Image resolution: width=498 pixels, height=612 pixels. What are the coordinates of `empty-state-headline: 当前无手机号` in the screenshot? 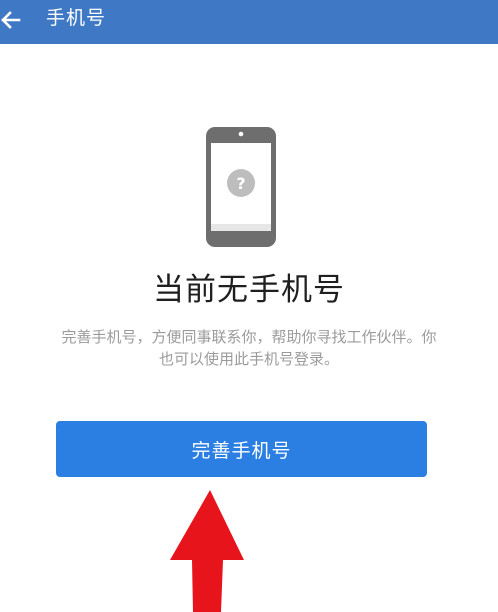 It's located at (249, 290).